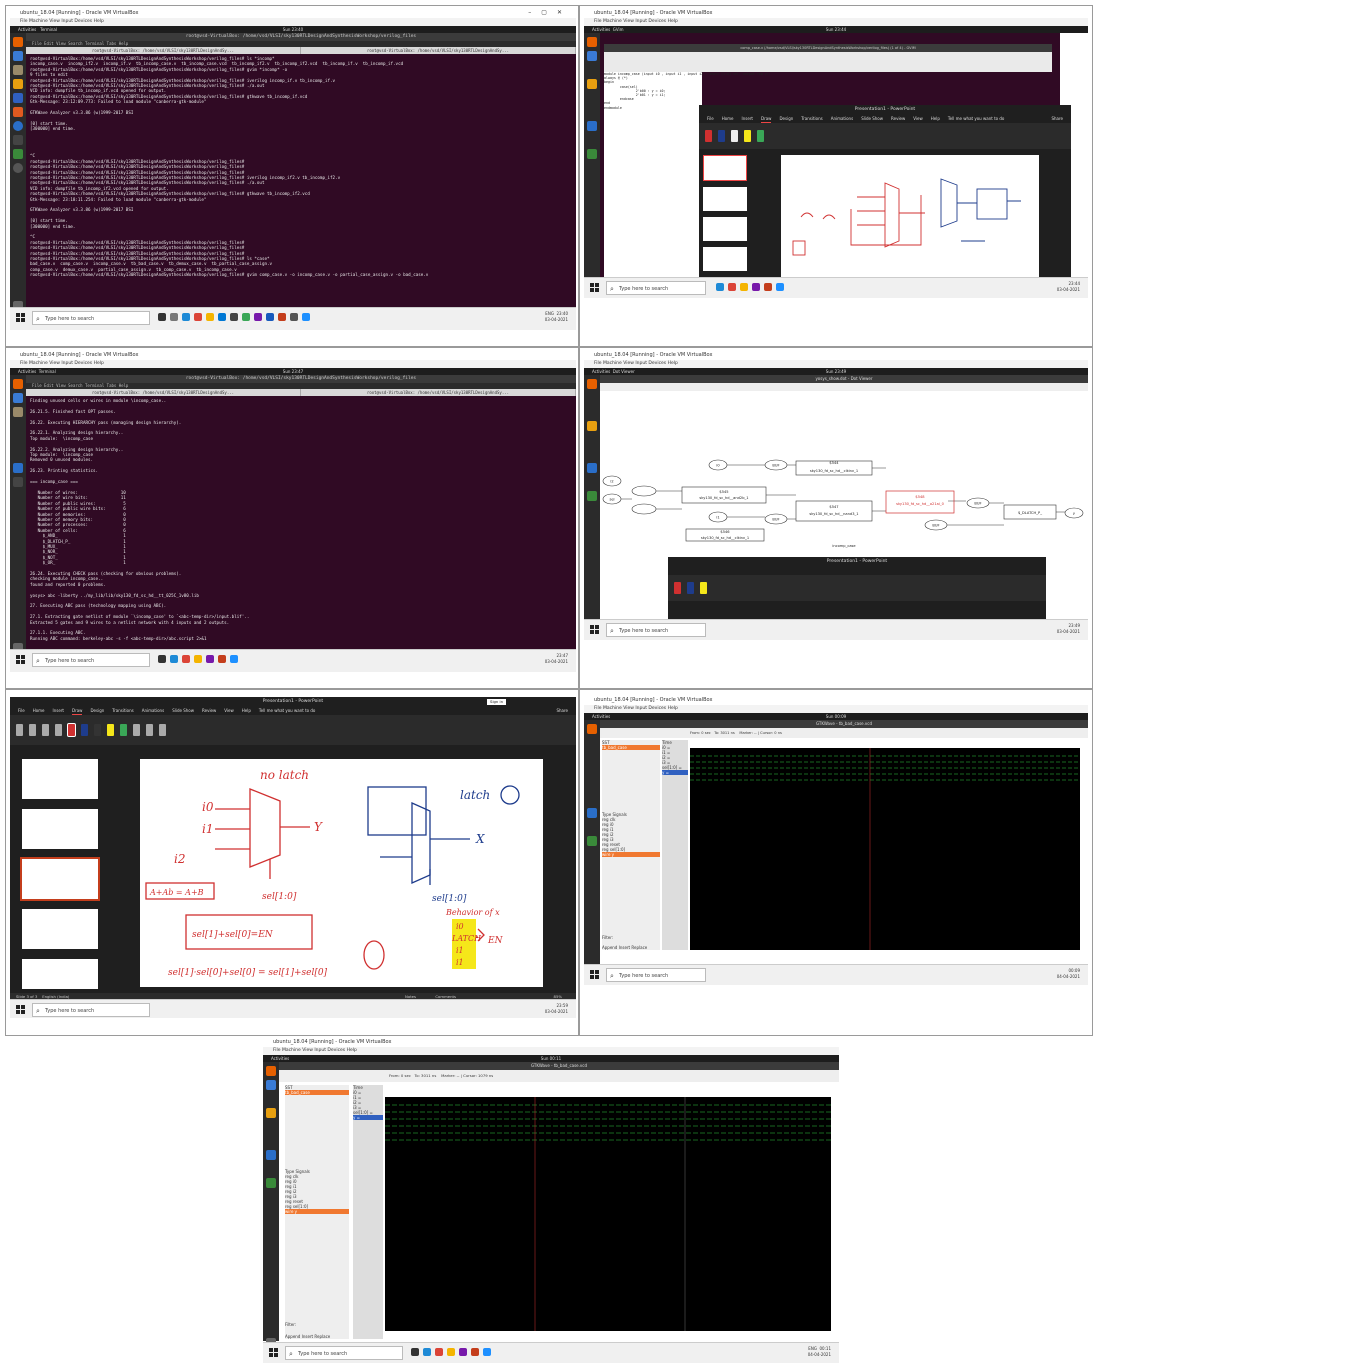 Image resolution: width=1370 pixels, height=1364 pixels. What do you see at coordinates (918, 119) in the screenshot?
I see `ppt-tab-view: View` at bounding box center [918, 119].